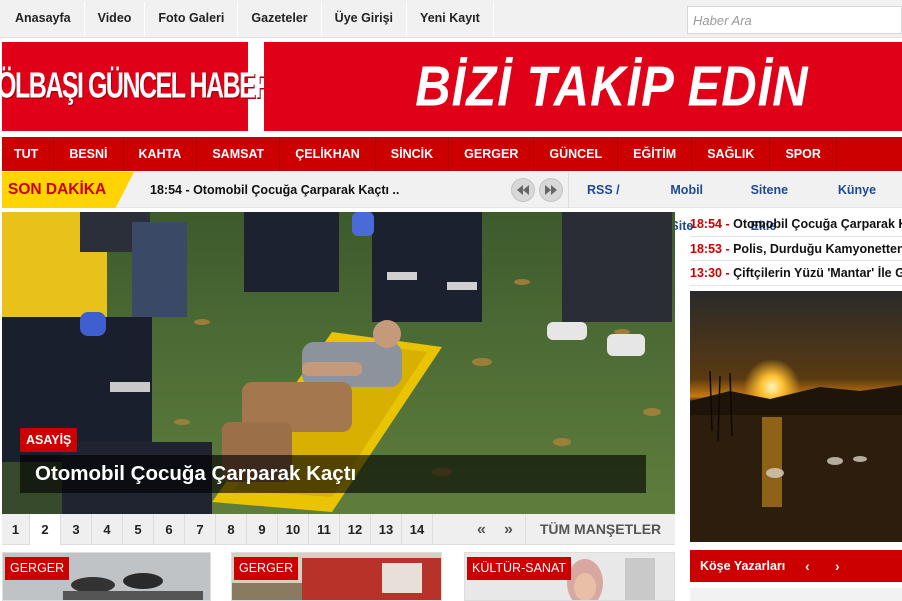 This screenshot has width=902, height=601. I want to click on pager-page-12: 12, so click(355, 529).